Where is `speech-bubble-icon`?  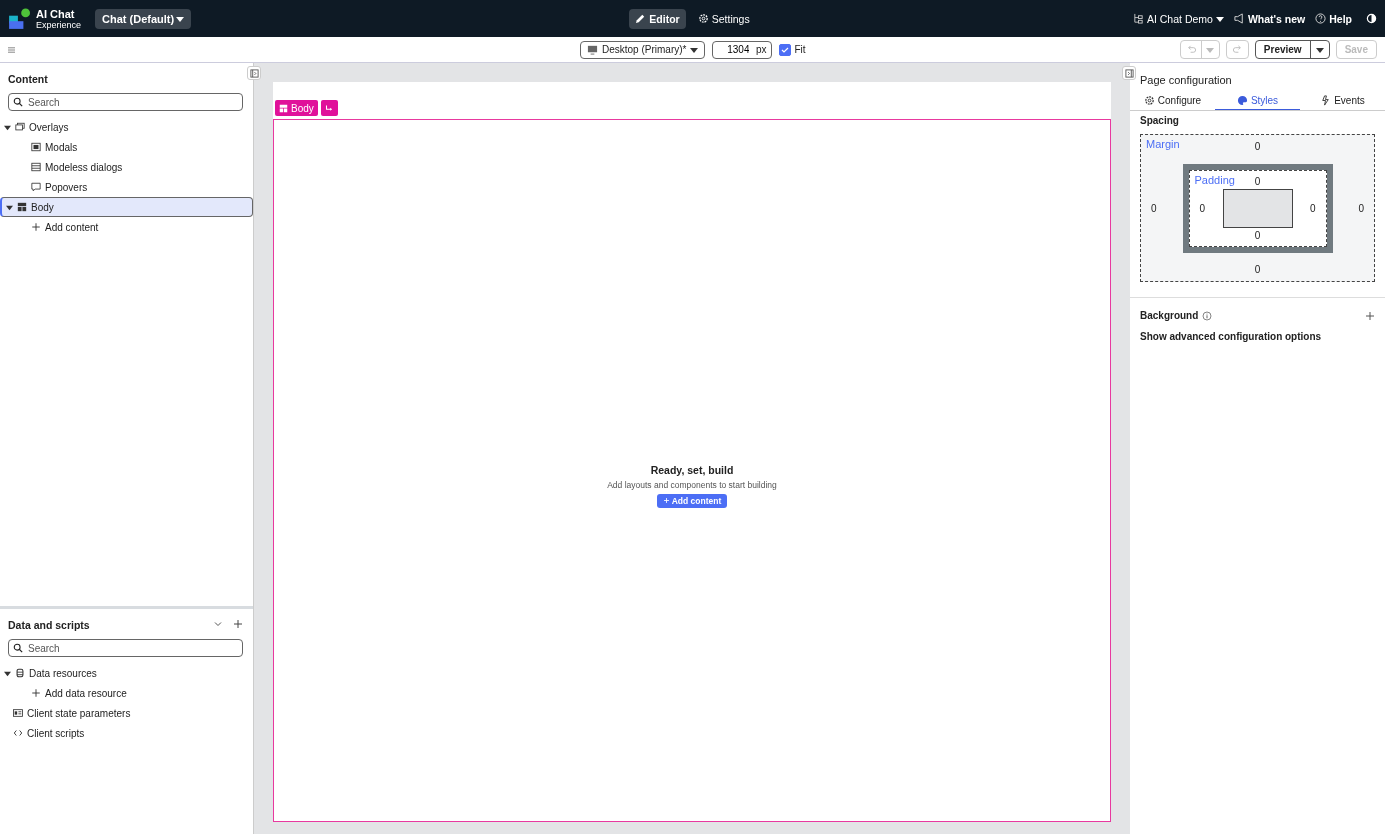
speech-bubble-icon is located at coordinates (36, 187).